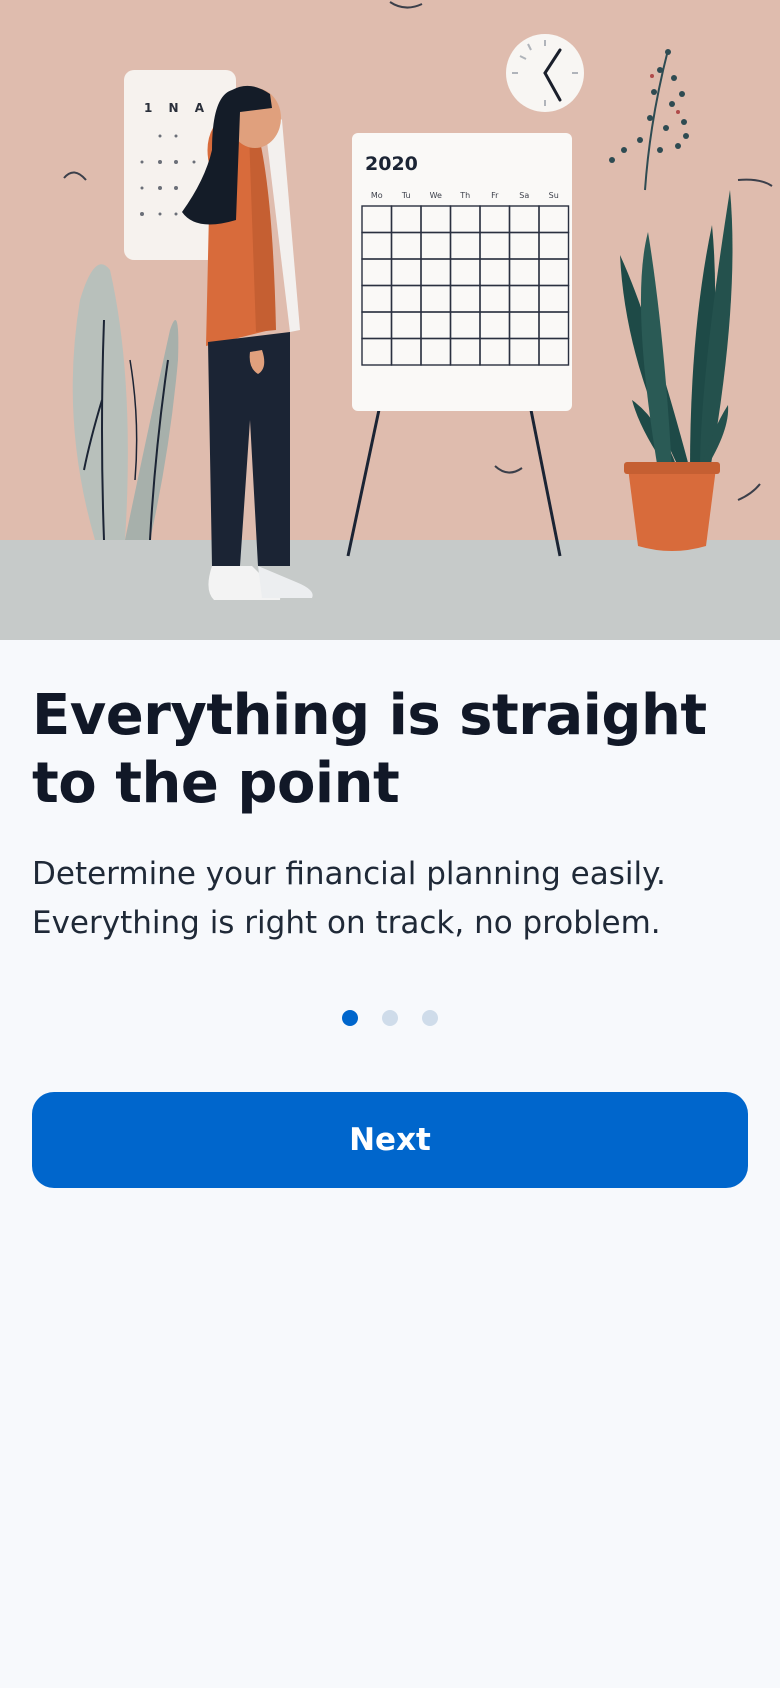 The image size is (780, 1688). What do you see at coordinates (464, 195) in the screenshot?
I see `calendar-day-label: Th` at bounding box center [464, 195].